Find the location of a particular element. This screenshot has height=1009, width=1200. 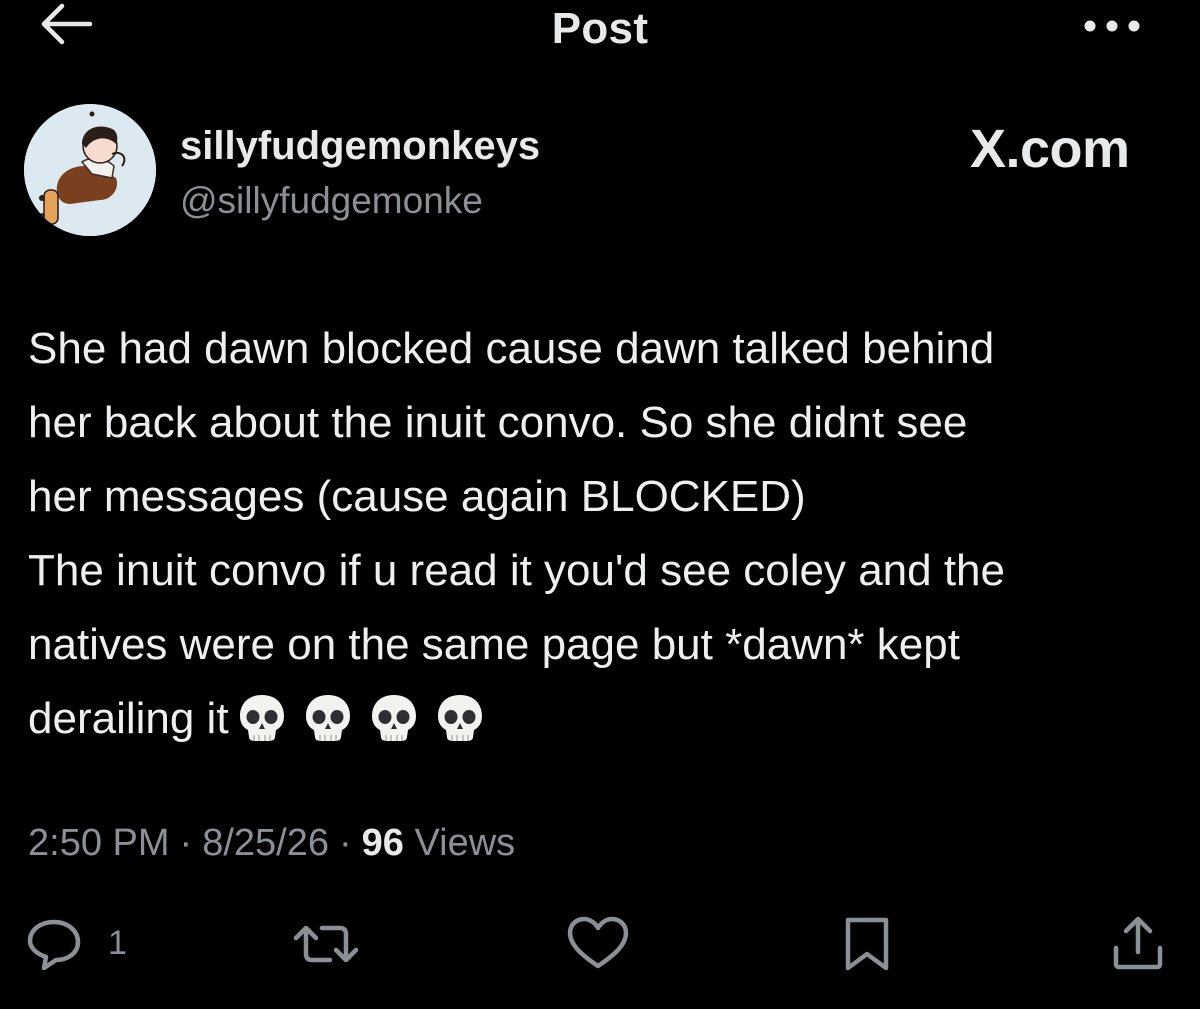

post-text-line: her messages (cause again BLOCKED) is located at coordinates (417, 496).